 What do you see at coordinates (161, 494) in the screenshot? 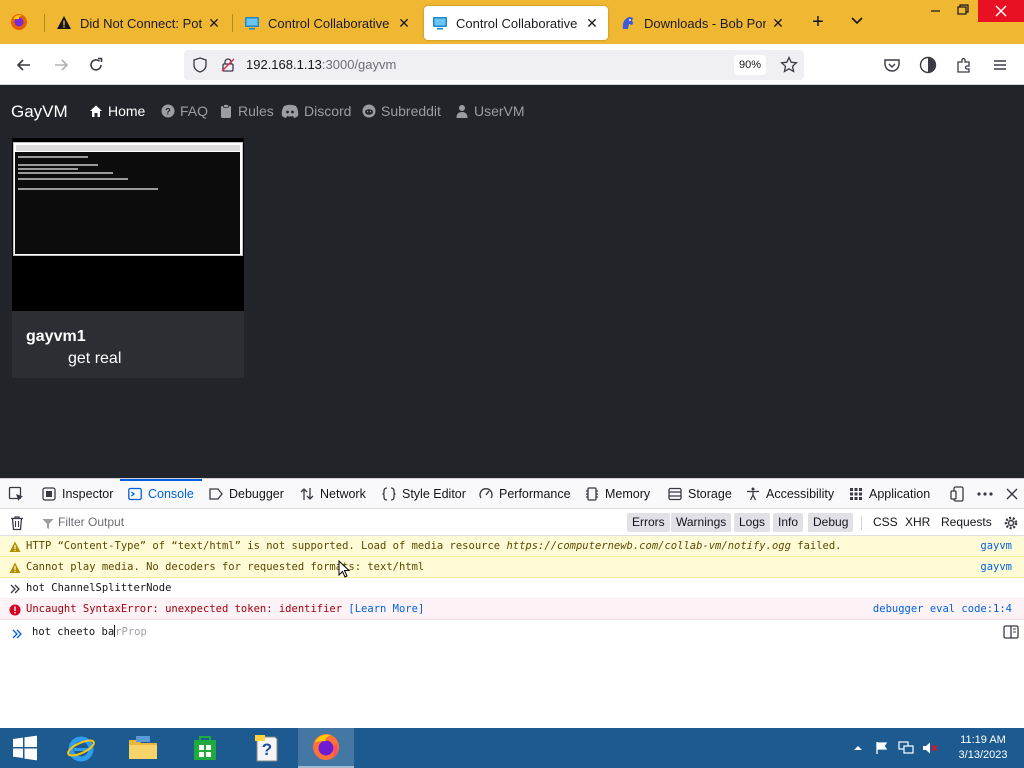
I see `devtools-tab-console: Console` at bounding box center [161, 494].